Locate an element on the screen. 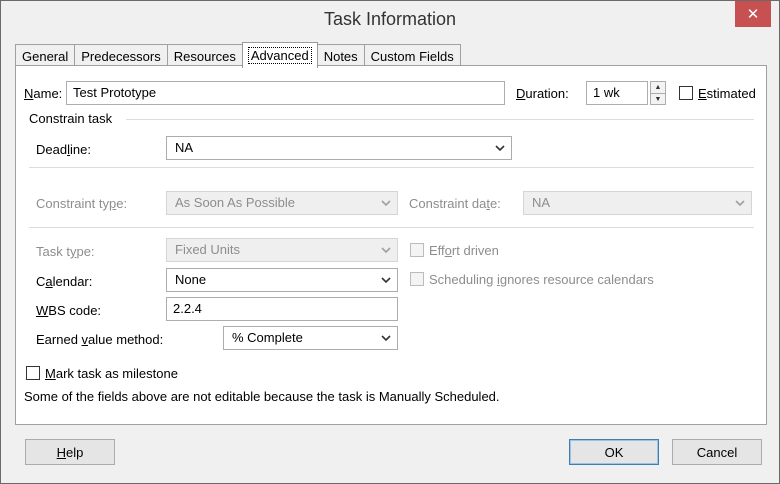  tab-label: Predecessors is located at coordinates (121, 56).